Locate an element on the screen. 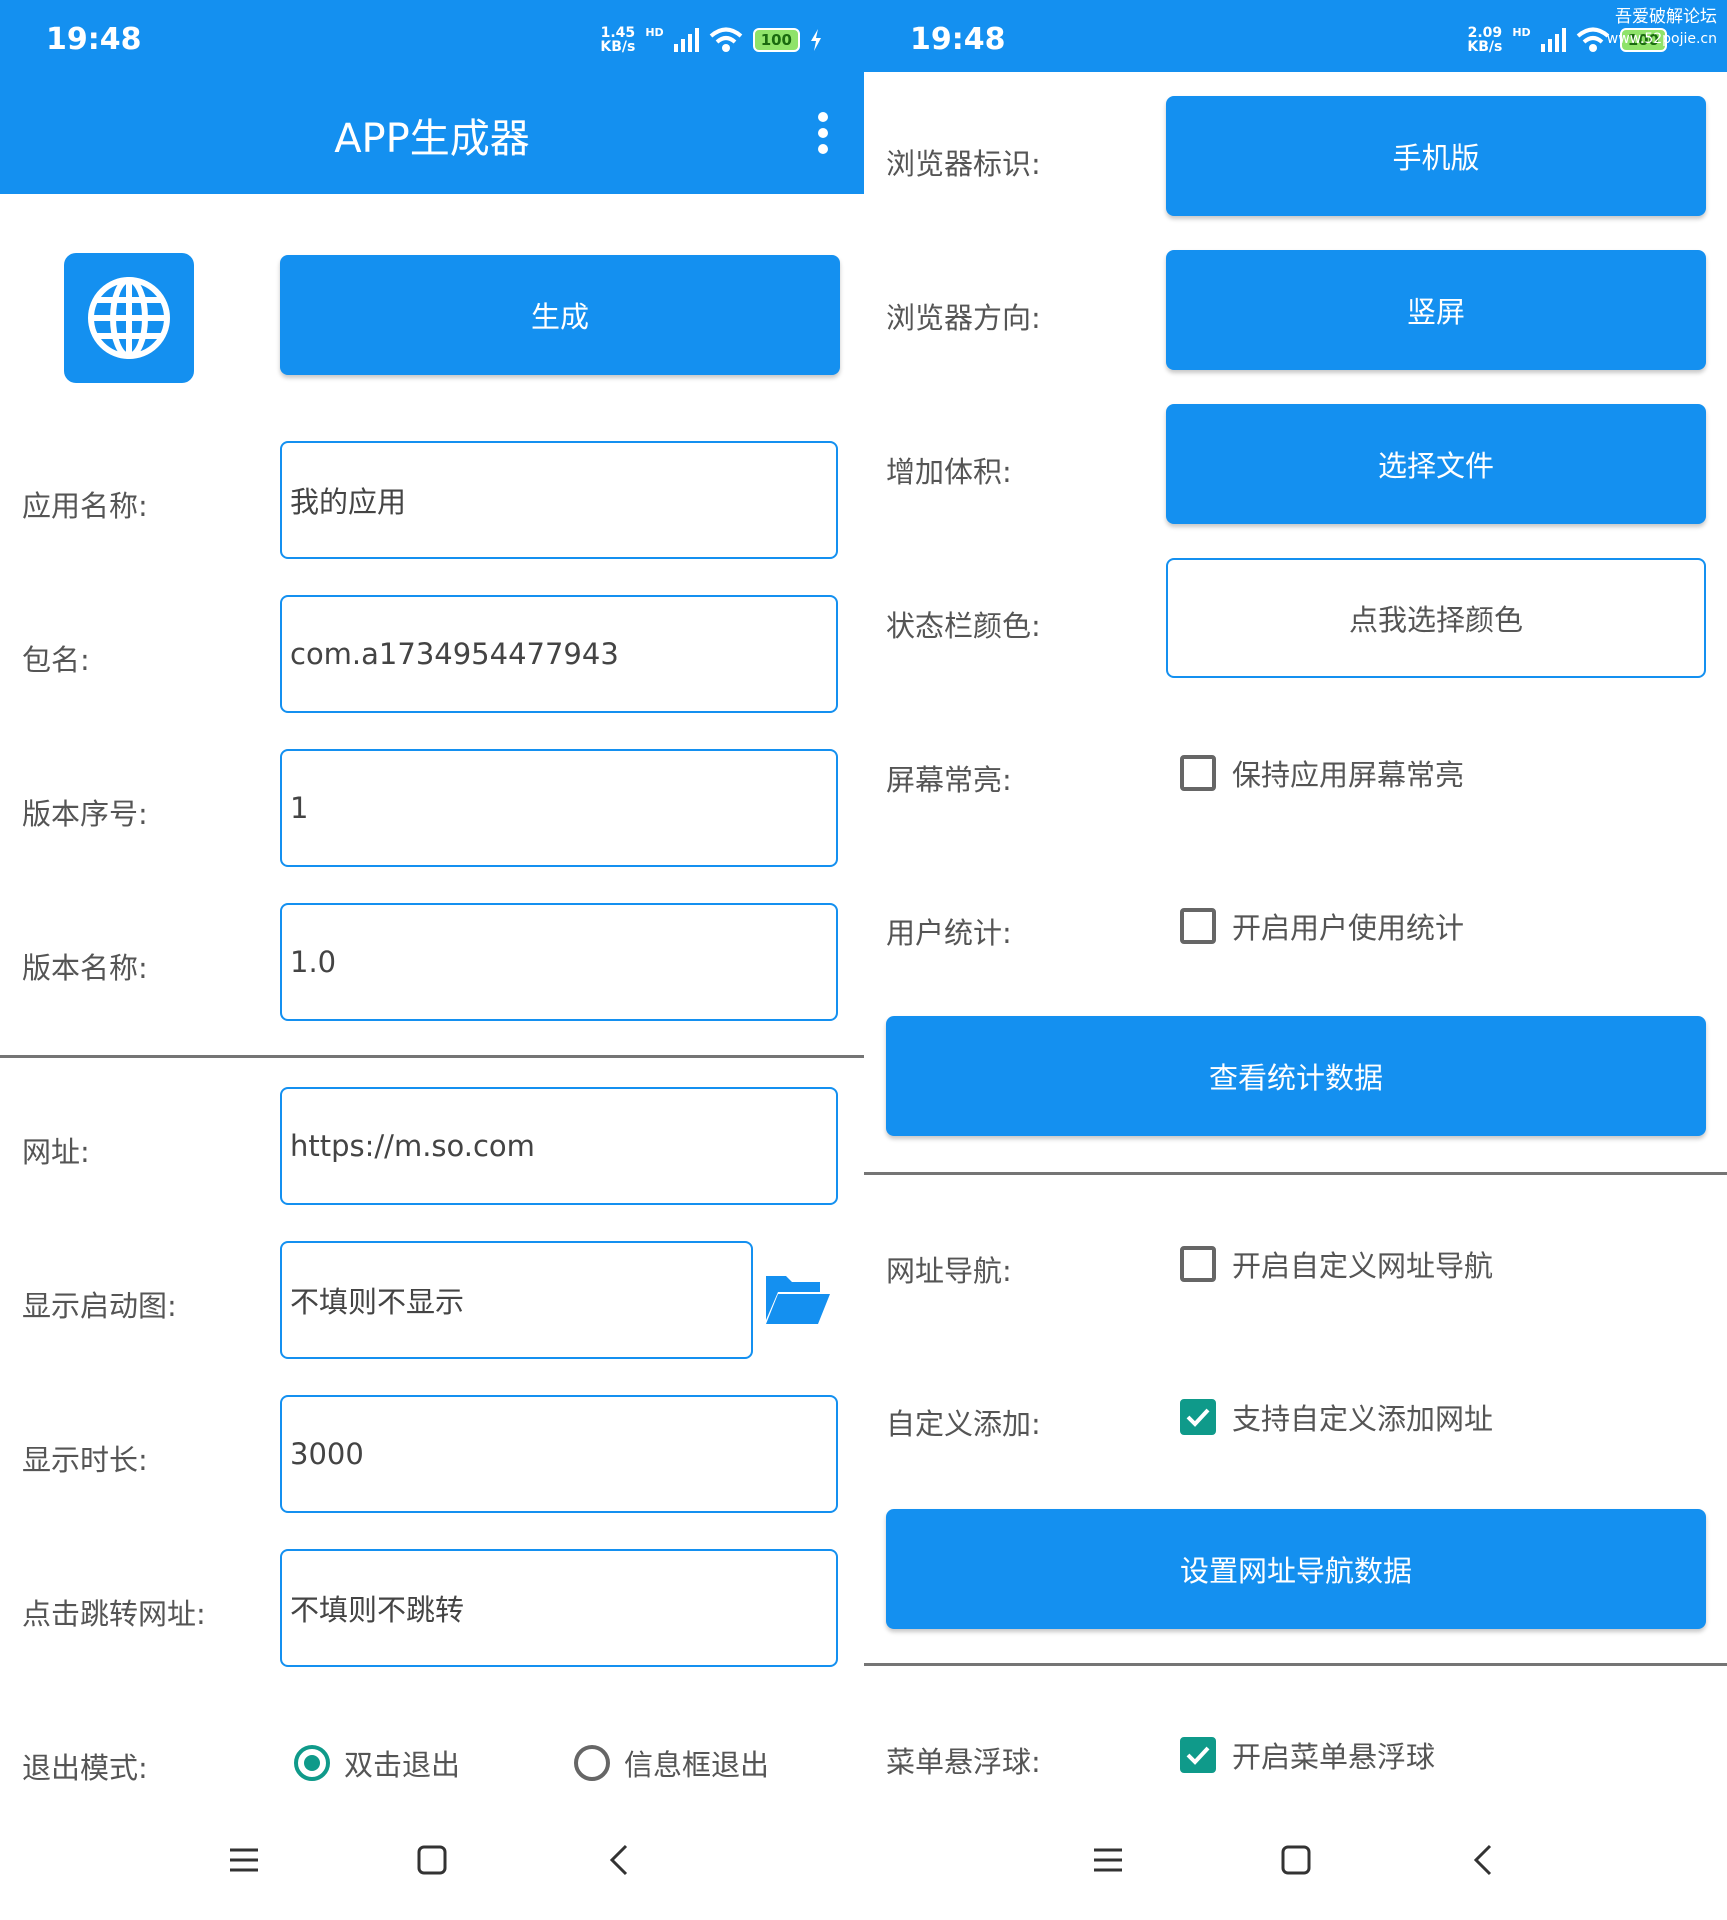 The image size is (1727, 1920). click-jump-url-field: 不填则不跳转 is located at coordinates (559, 1608).